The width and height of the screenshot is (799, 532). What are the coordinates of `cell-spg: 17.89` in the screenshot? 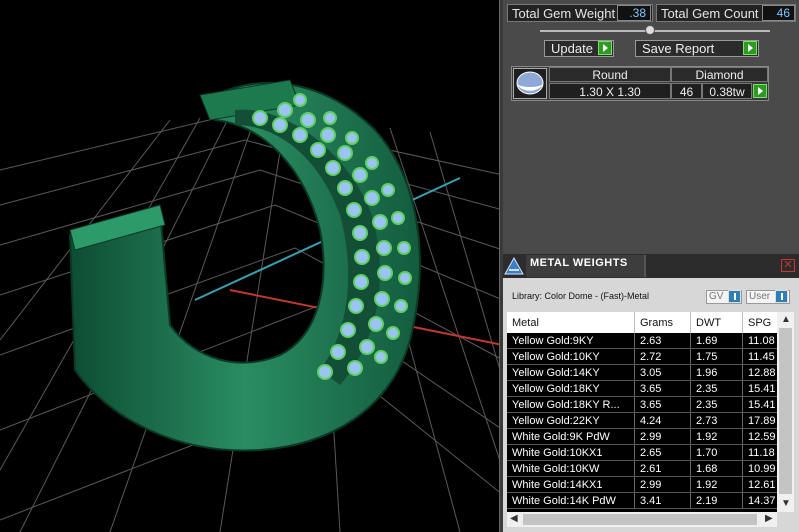 It's located at (760, 420).